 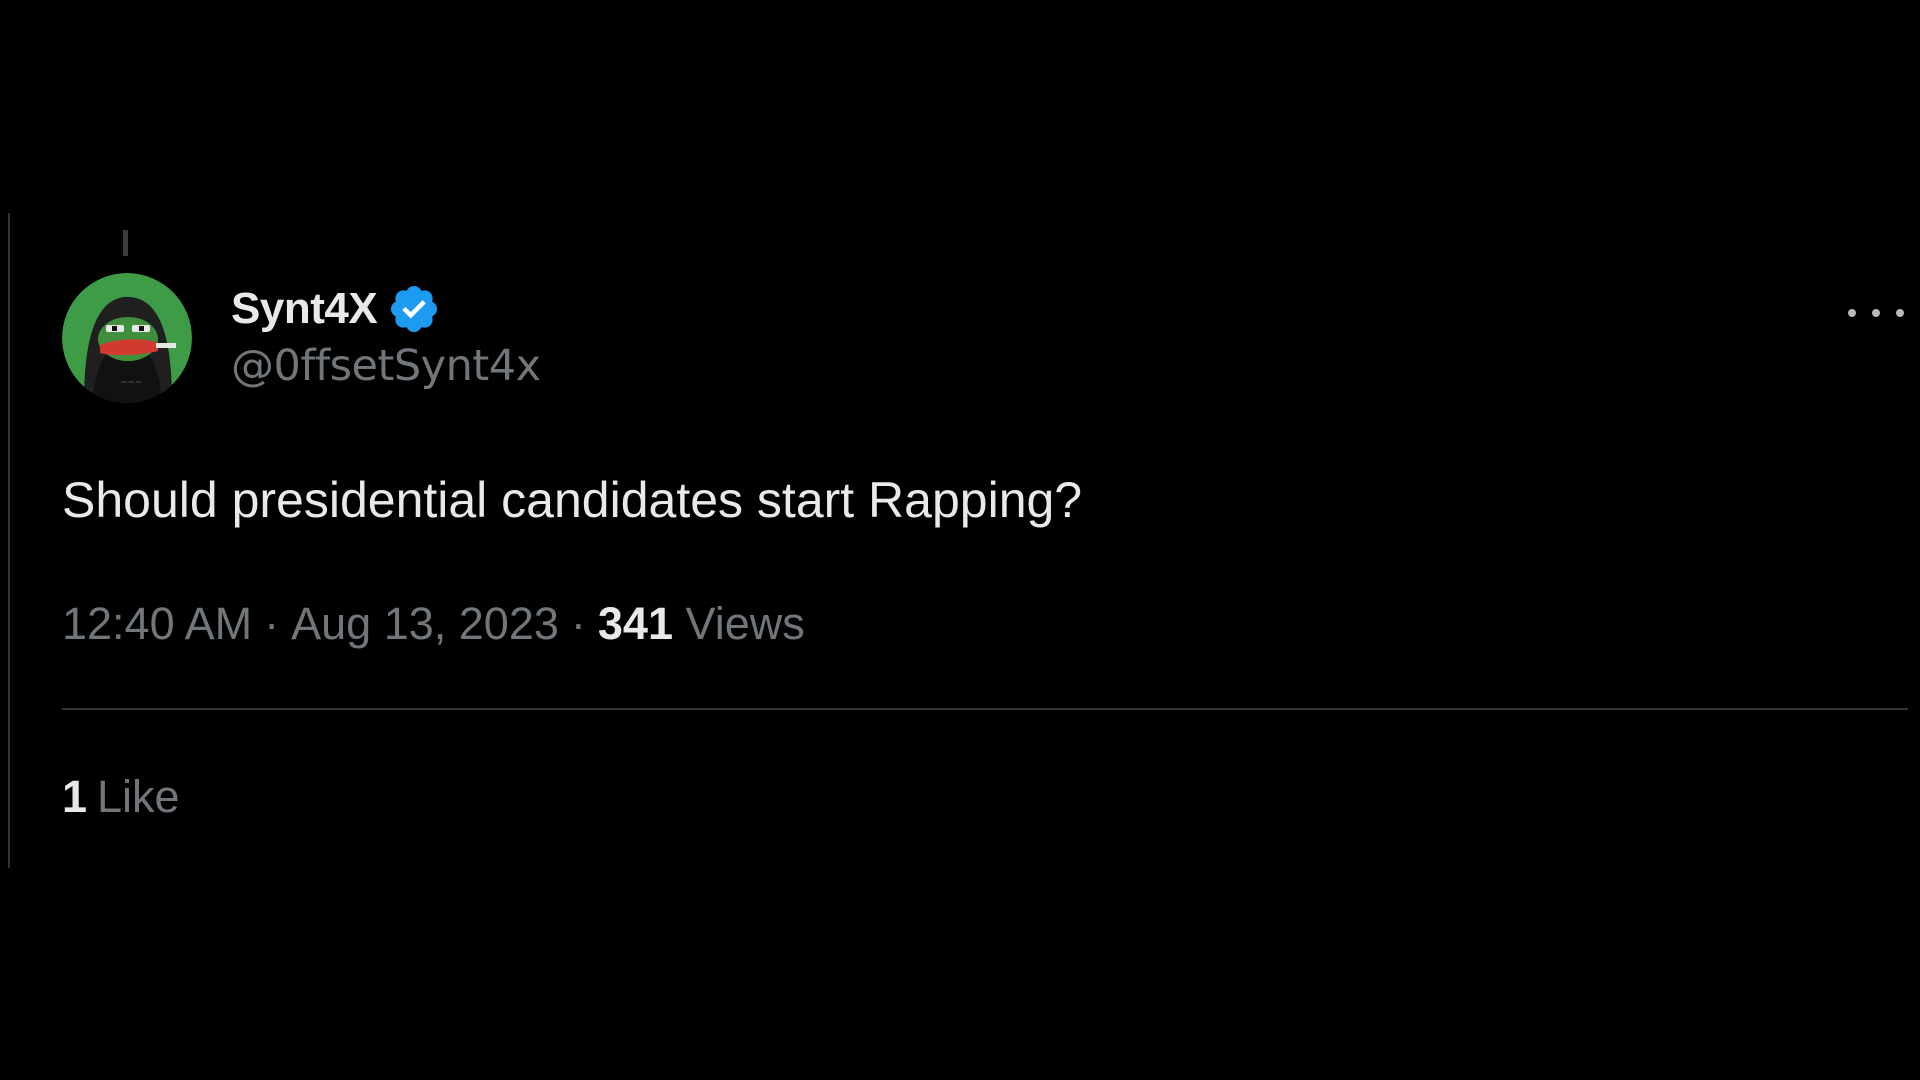 What do you see at coordinates (386, 366) in the screenshot?
I see `author-handle: @0ffsetSynt4x` at bounding box center [386, 366].